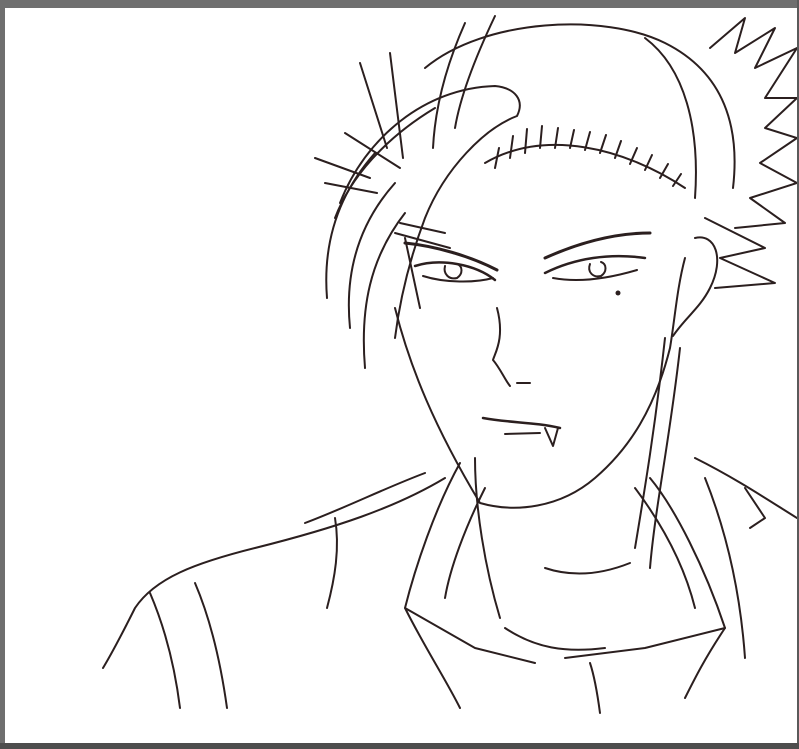 The height and width of the screenshot is (749, 799). I want to click on beauty-mark, so click(618, 293).